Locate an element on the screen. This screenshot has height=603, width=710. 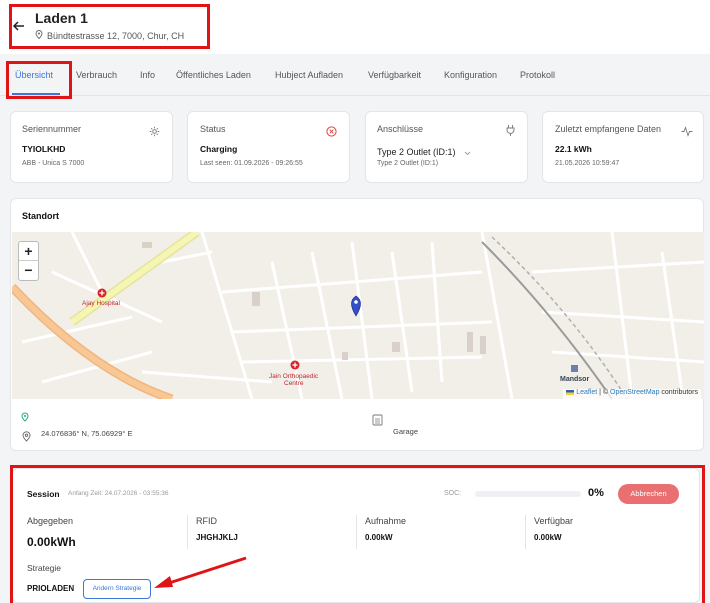
status-value: Charging is located at coordinates (219, 149).